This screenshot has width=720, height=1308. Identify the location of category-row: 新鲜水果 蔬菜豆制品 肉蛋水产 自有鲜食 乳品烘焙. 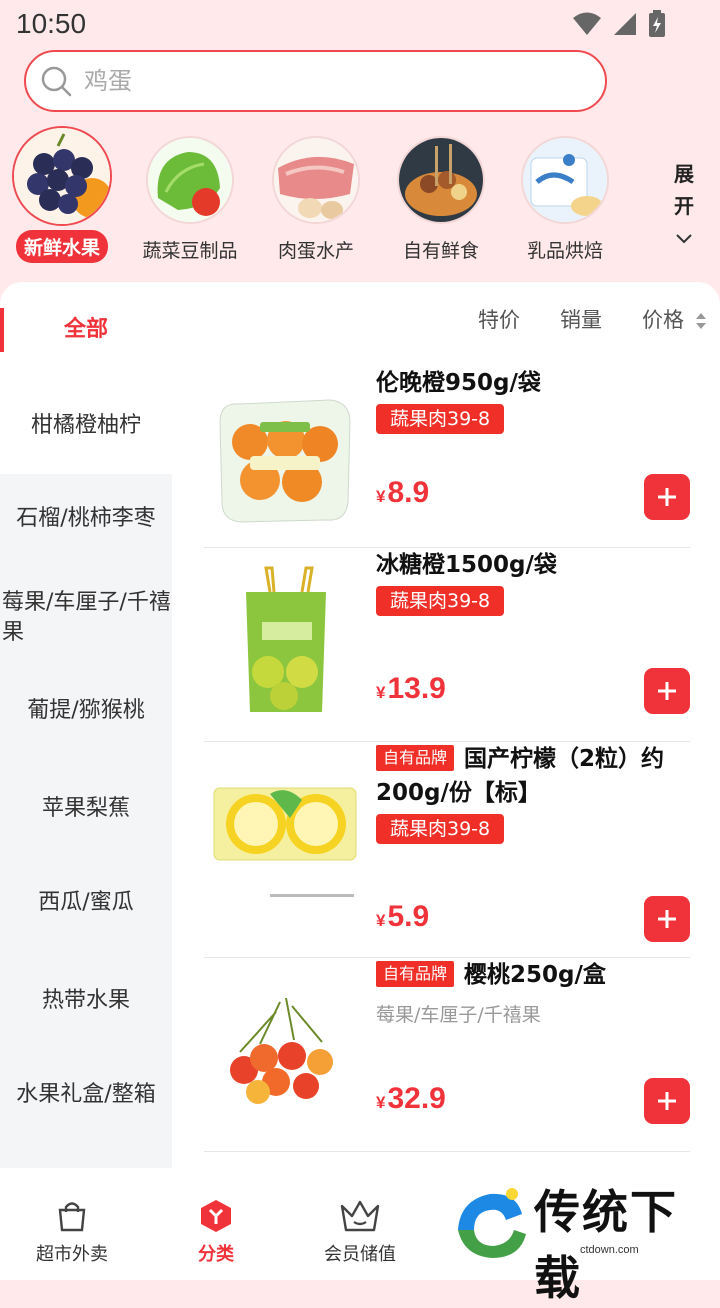
(360, 198).